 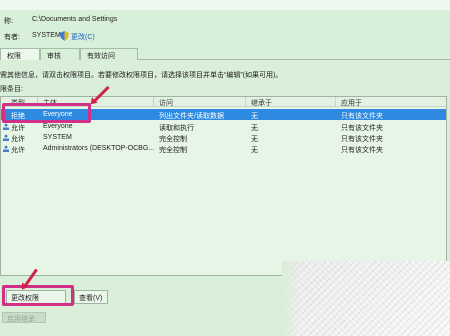 What do you see at coordinates (75, 19) in the screenshot?
I see `object-path: C:\Documents and Settings` at bounding box center [75, 19].